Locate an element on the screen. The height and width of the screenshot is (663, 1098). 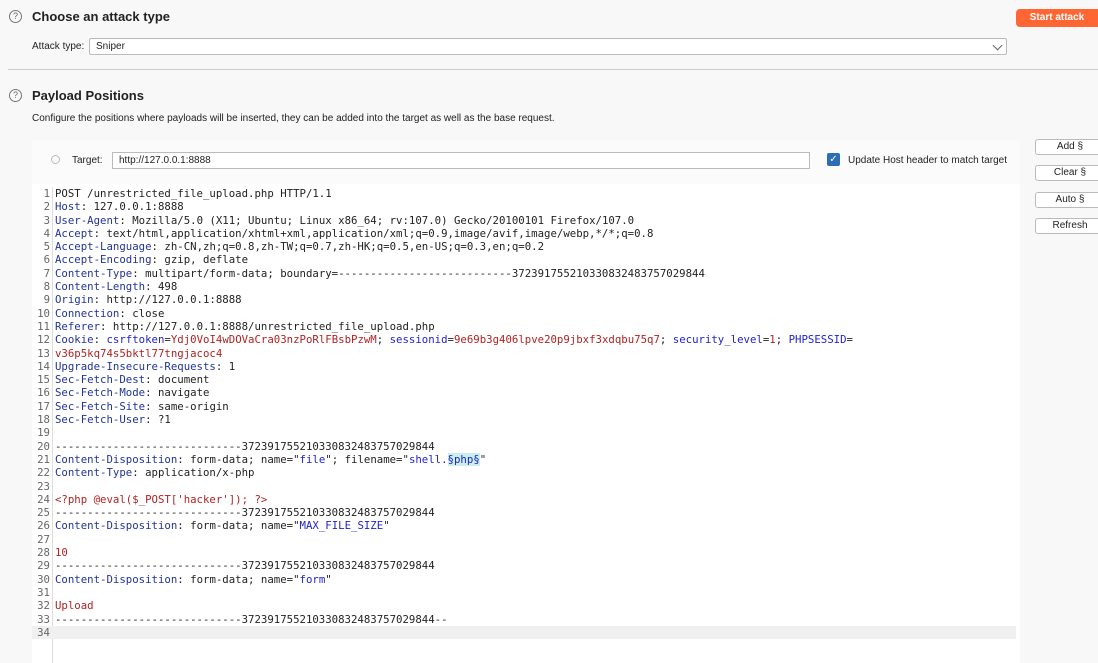
request-line: 22 Content-Type: application/x-php is located at coordinates (526, 472).